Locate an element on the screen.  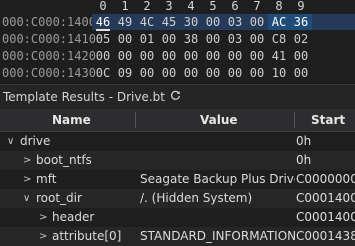
hex-byte: 45 is located at coordinates (169, 22).